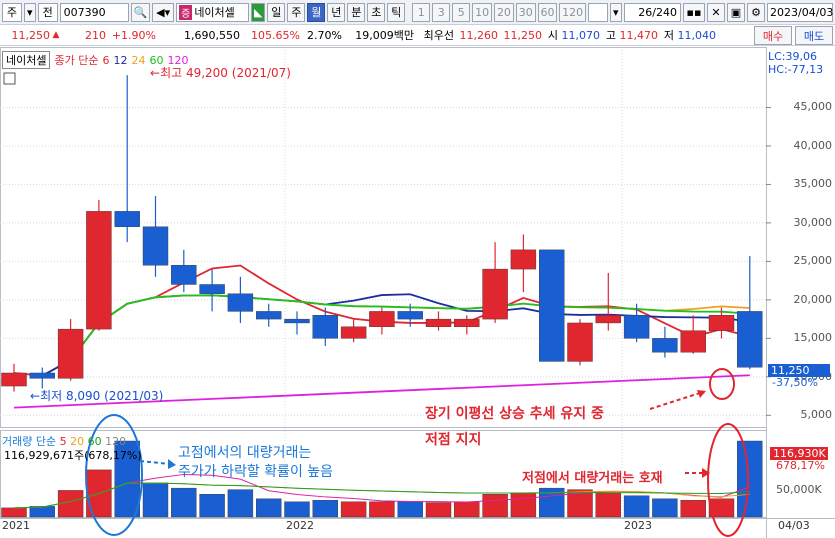  What do you see at coordinates (35, 396) in the screenshot?
I see `left-arrow-icon: ←` at bounding box center [35, 396].